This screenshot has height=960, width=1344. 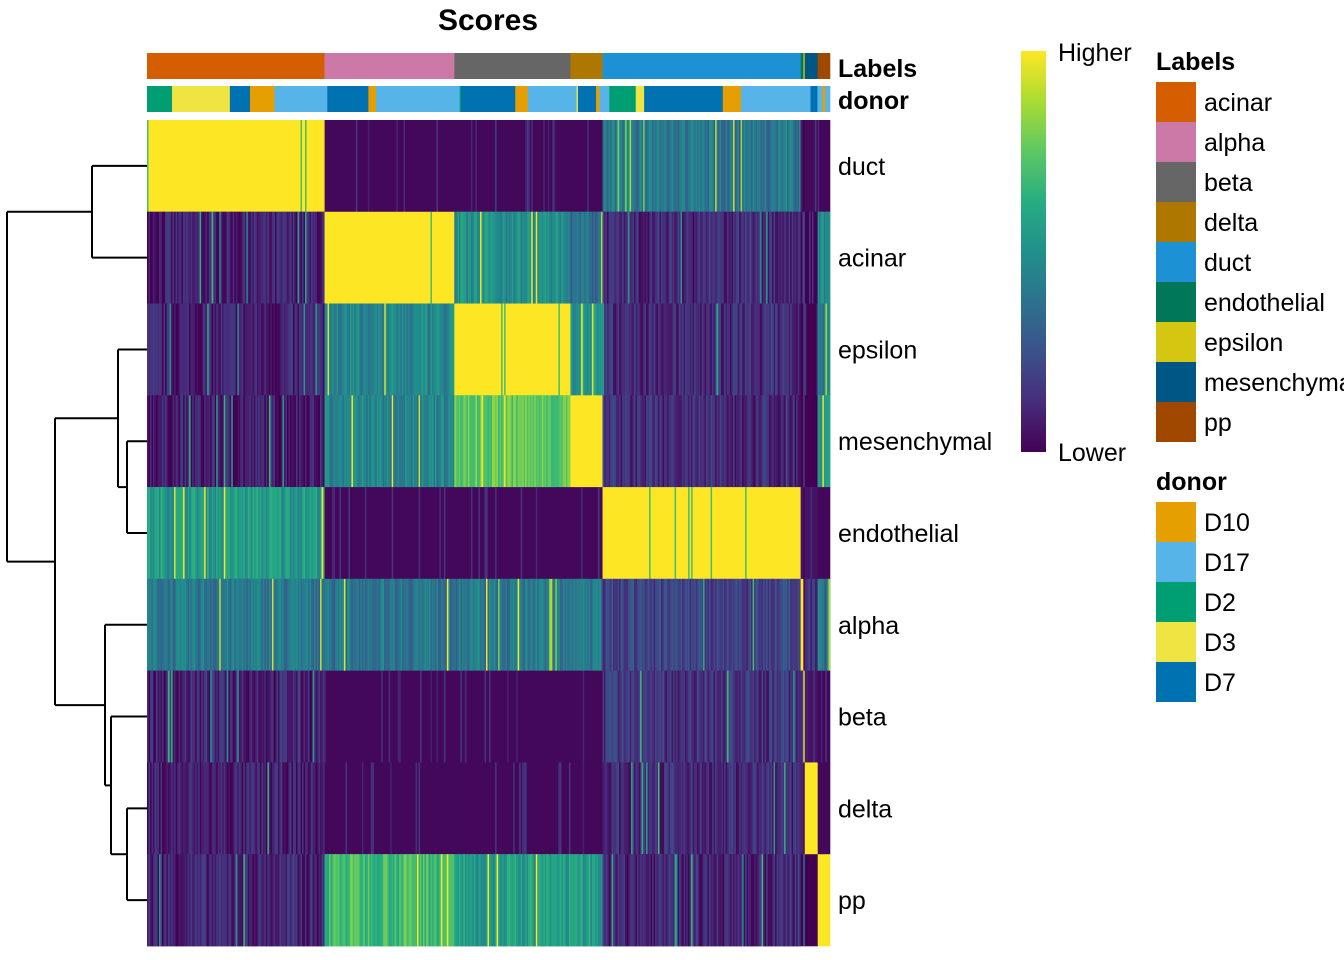 I want to click on annotation-segment-D7, so click(x=587, y=99).